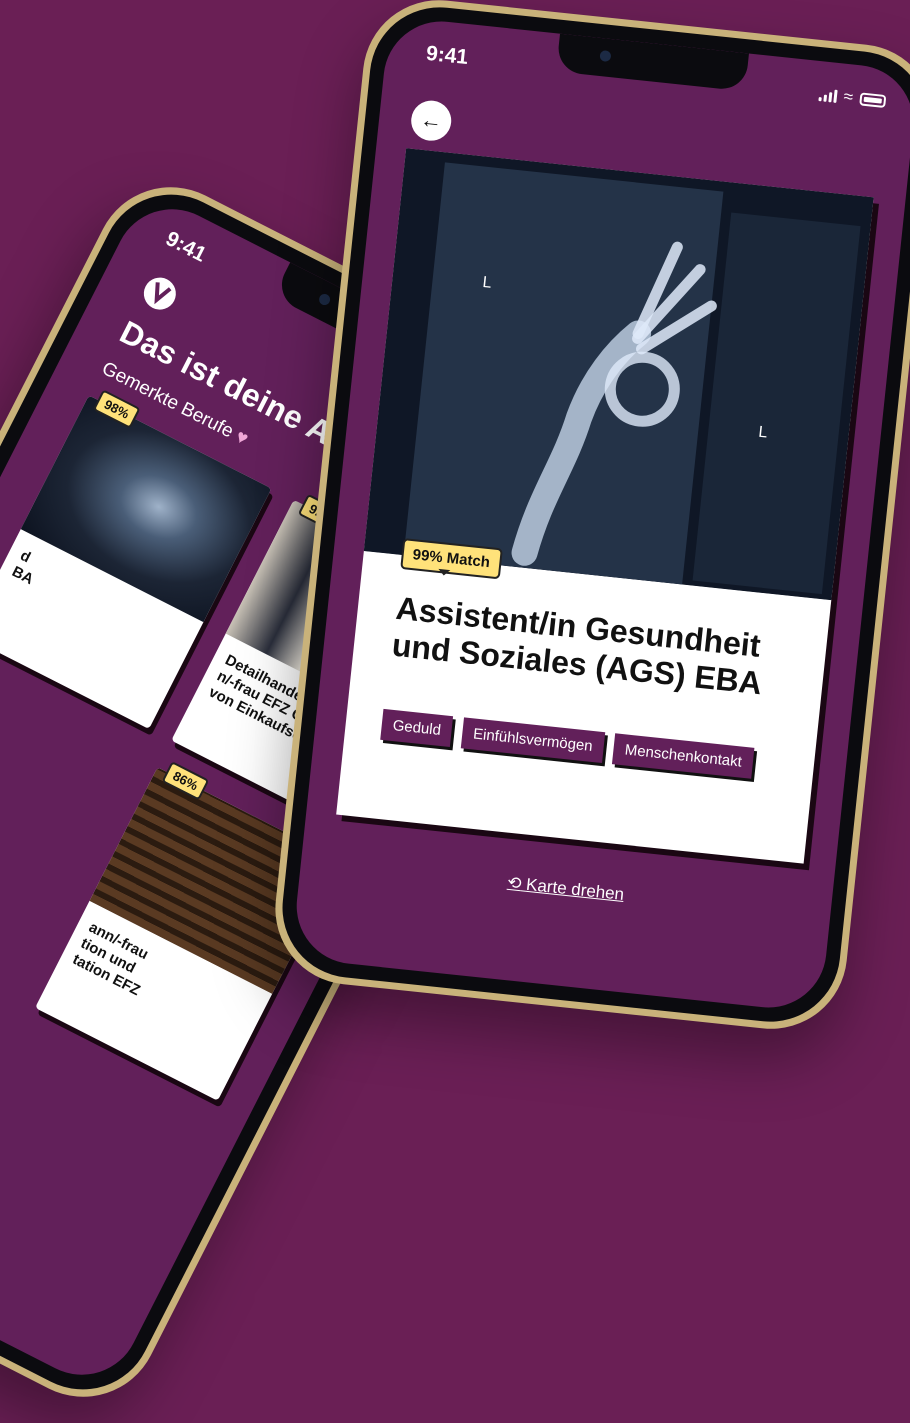  Describe the element at coordinates (242, 438) in the screenshot. I see `heart-icon: ♥` at that location.